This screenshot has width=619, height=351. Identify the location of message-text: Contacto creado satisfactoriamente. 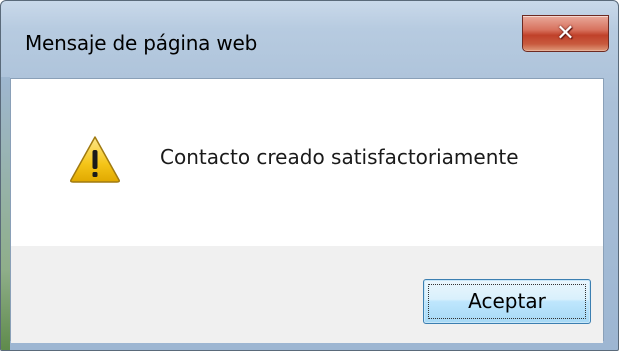
(339, 157).